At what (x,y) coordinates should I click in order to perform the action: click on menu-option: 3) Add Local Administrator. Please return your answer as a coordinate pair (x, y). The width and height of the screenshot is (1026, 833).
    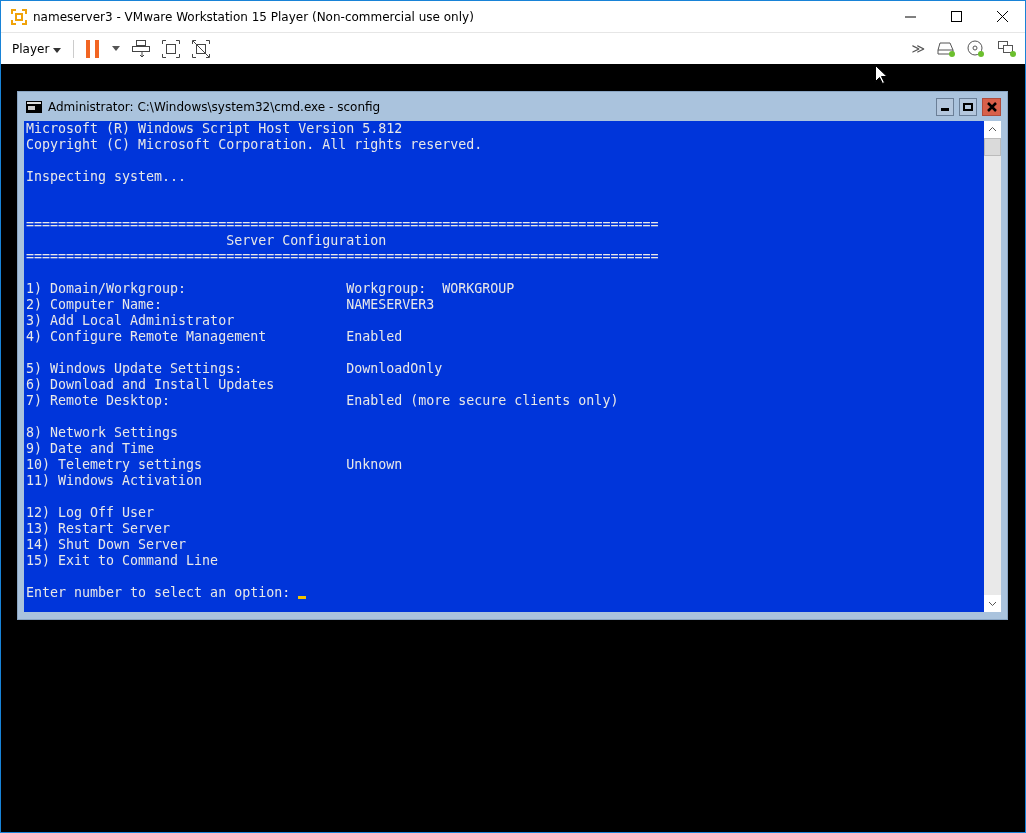
    Looking at the image, I should click on (186, 321).